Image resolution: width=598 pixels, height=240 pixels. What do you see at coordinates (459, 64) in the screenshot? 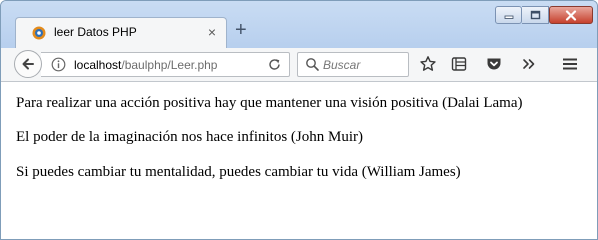
I see `library-icon` at bounding box center [459, 64].